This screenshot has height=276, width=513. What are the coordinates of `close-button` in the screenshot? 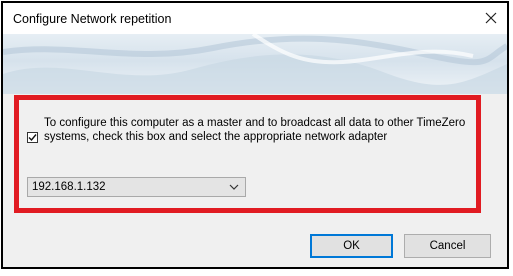 It's located at (491, 18).